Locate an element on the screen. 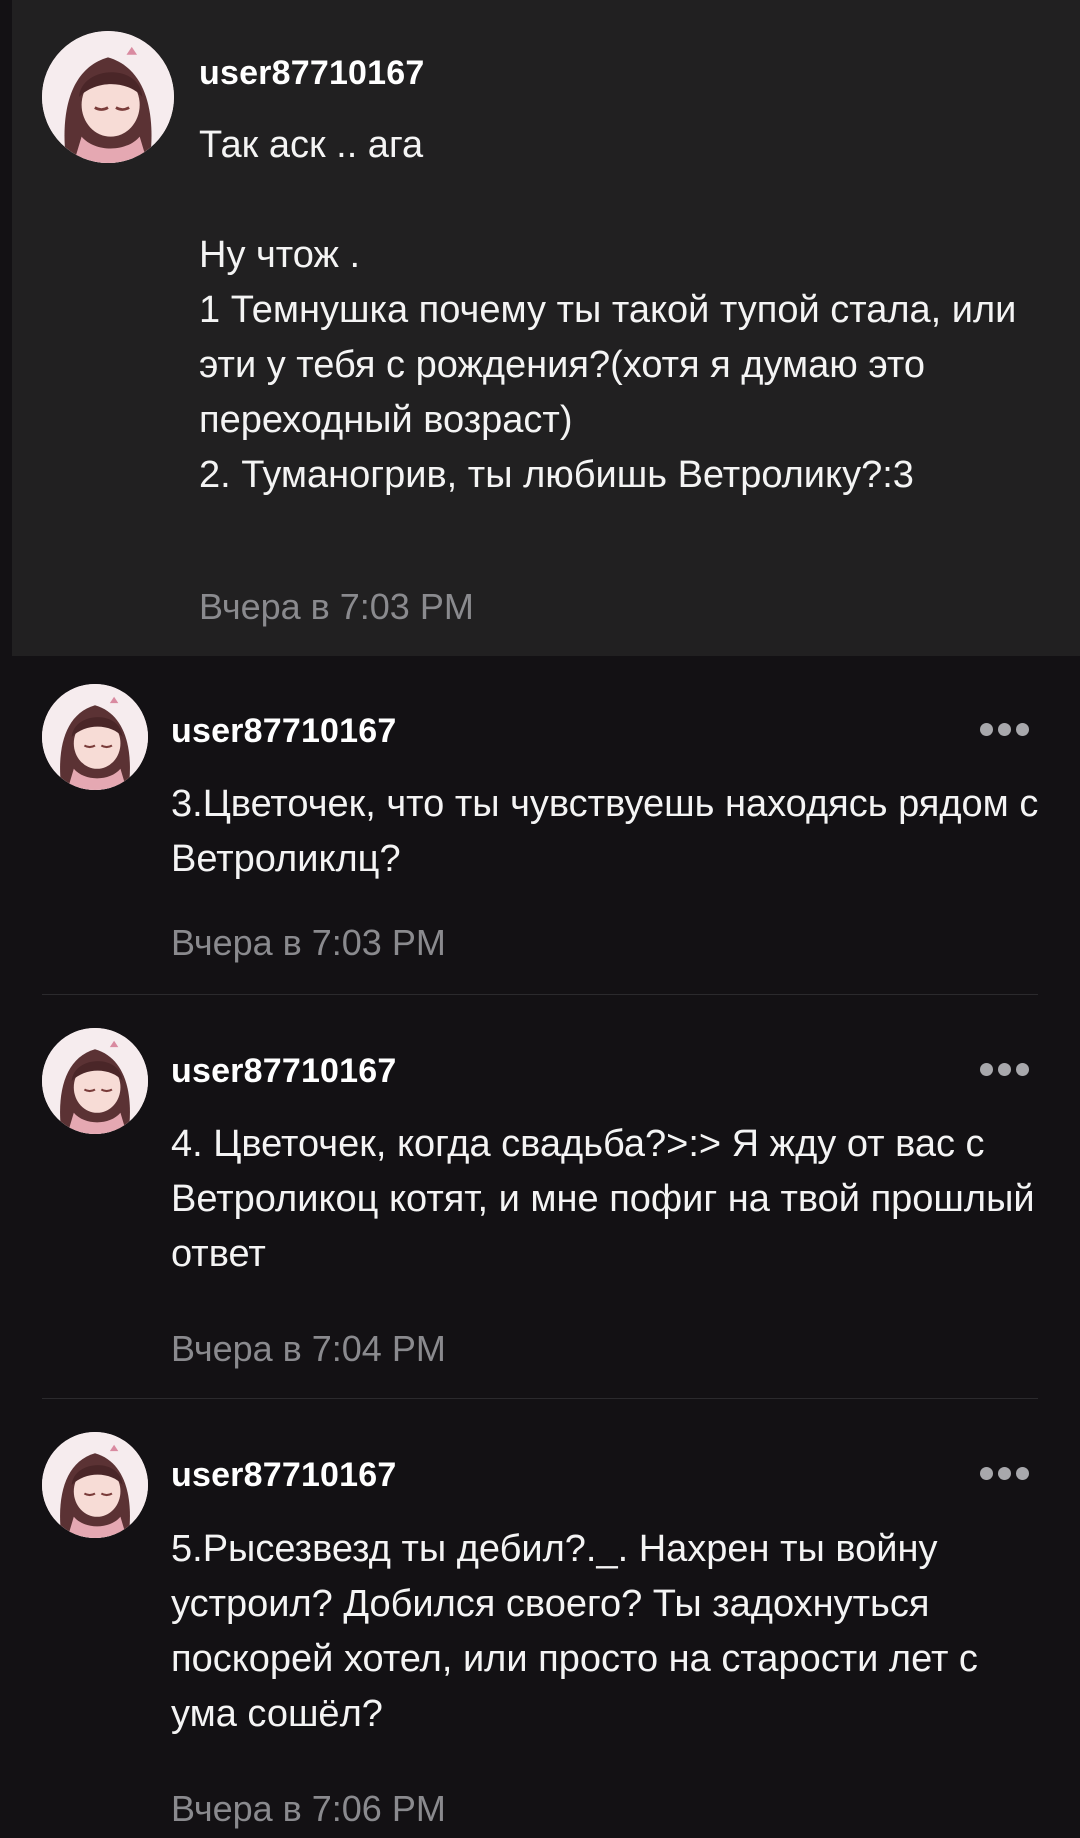  comment-timestamp: Вчера в 7:04 PM is located at coordinates (308, 1348).